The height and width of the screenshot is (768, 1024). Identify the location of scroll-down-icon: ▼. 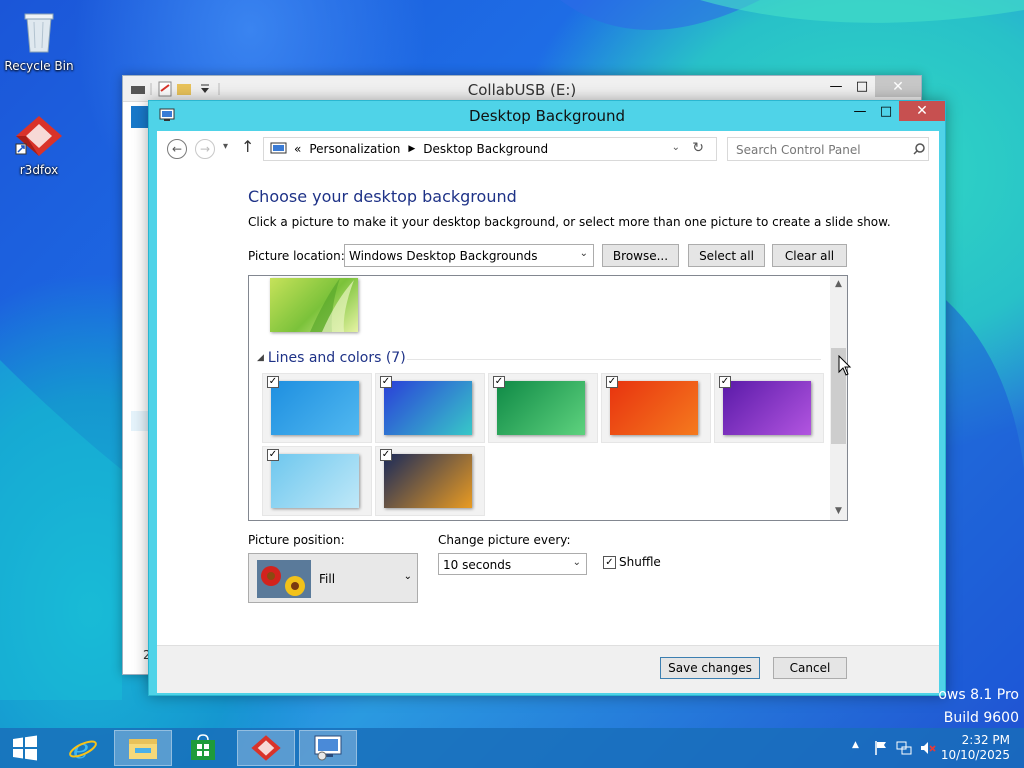
(838, 511).